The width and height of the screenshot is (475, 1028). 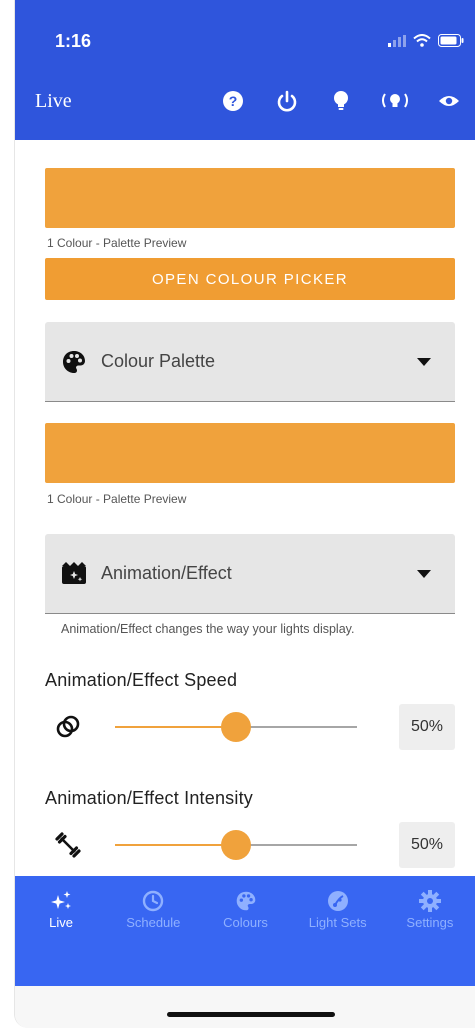 What do you see at coordinates (337, 922) in the screenshot?
I see `nav-label-light-sets: Light Sets` at bounding box center [337, 922].